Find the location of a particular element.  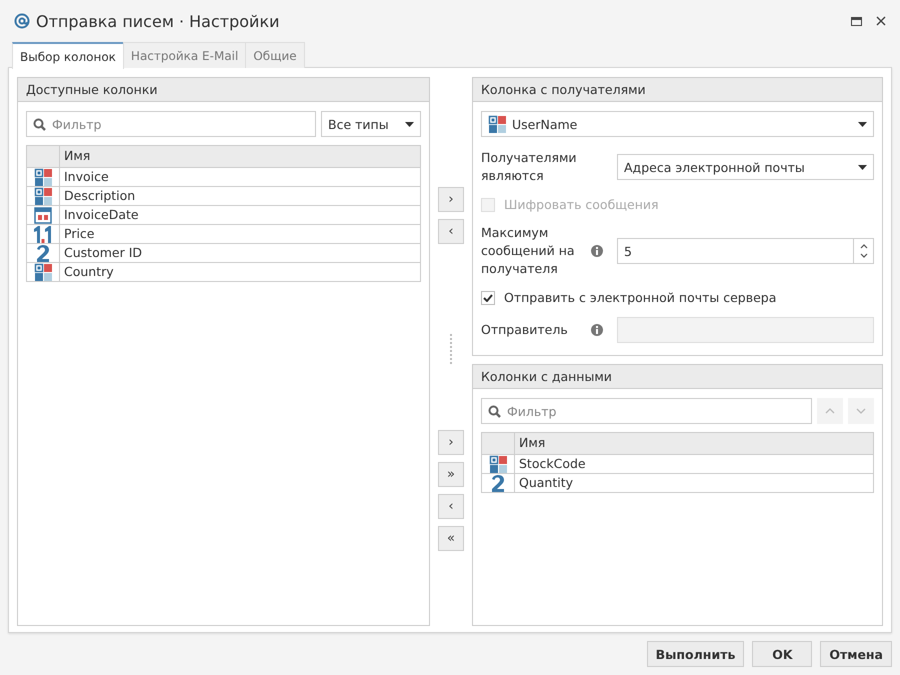

tab: Настройка E-Mail is located at coordinates (184, 55).